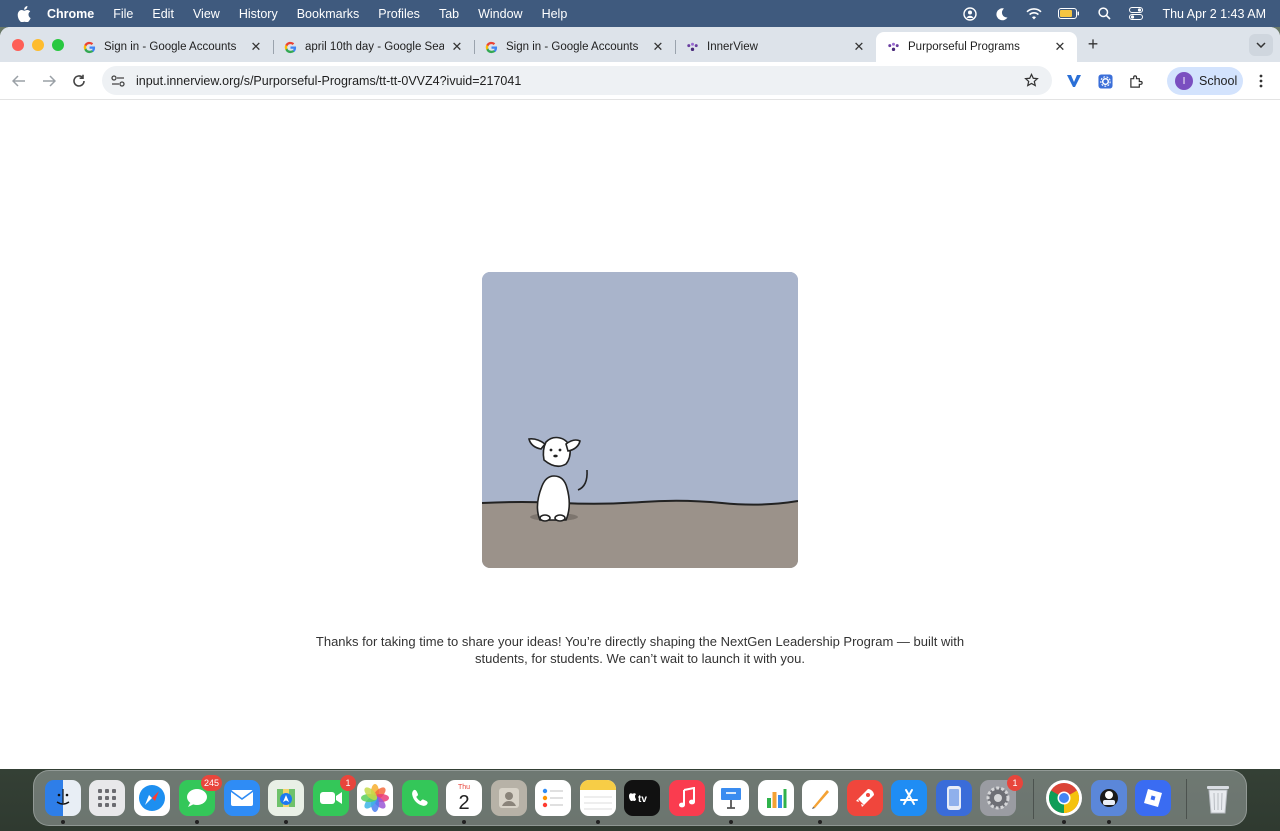 The image size is (1280, 831). I want to click on dock: 245 1 Thu 2 tv 1, so click(640, 798).